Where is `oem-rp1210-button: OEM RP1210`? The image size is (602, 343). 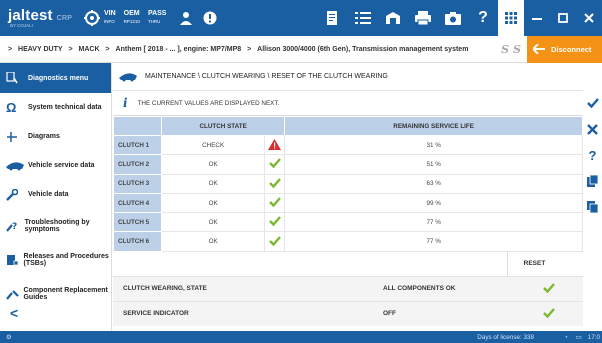
oem-rp1210-button: OEM RP1210 is located at coordinates (132, 18).